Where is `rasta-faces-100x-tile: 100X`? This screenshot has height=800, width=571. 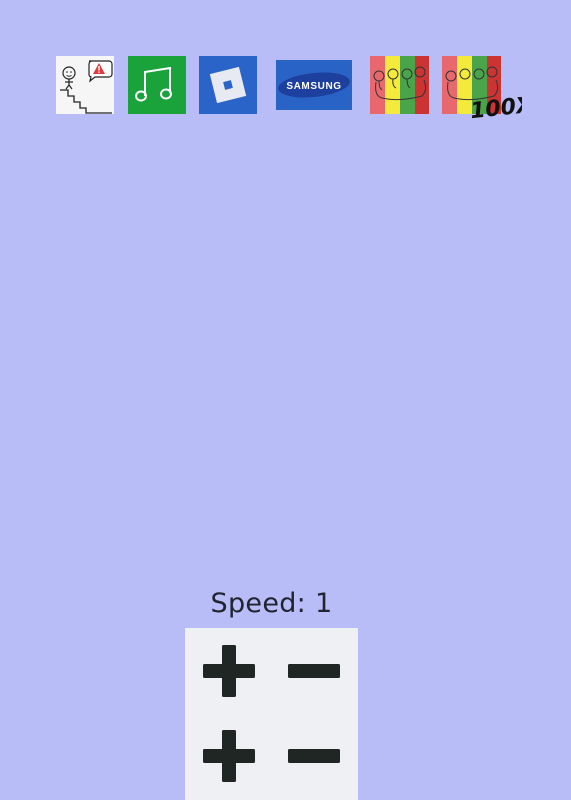 rasta-faces-100x-tile: 100X is located at coordinates (482, 89).